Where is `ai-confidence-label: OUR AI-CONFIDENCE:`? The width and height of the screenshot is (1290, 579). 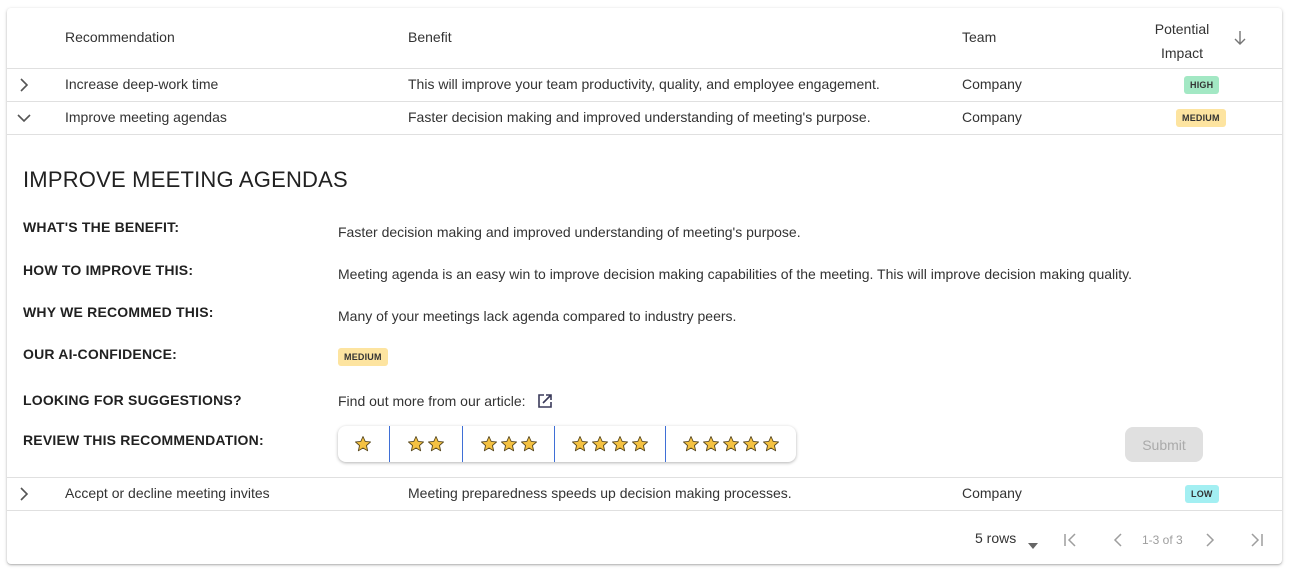
ai-confidence-label: OUR AI-CONFIDENCE: is located at coordinates (100, 354).